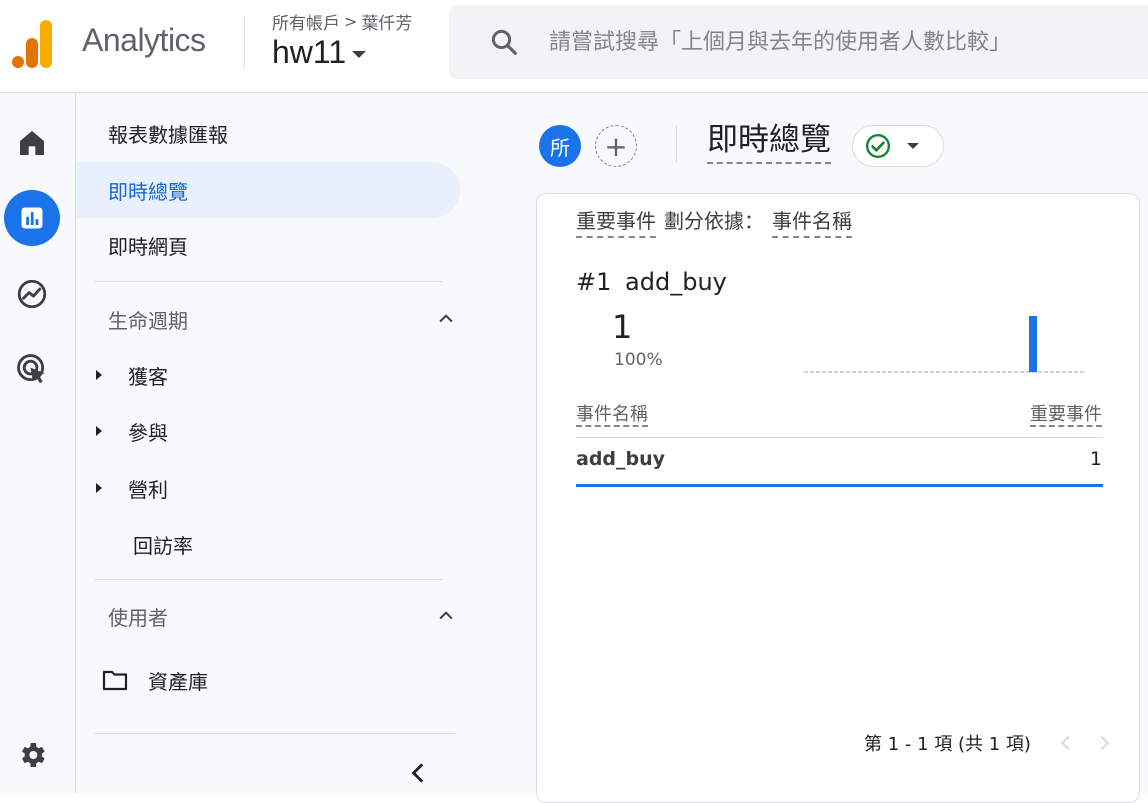  Describe the element at coordinates (616, 221) in the screenshot. I see `metric-label: 重要事件` at that location.